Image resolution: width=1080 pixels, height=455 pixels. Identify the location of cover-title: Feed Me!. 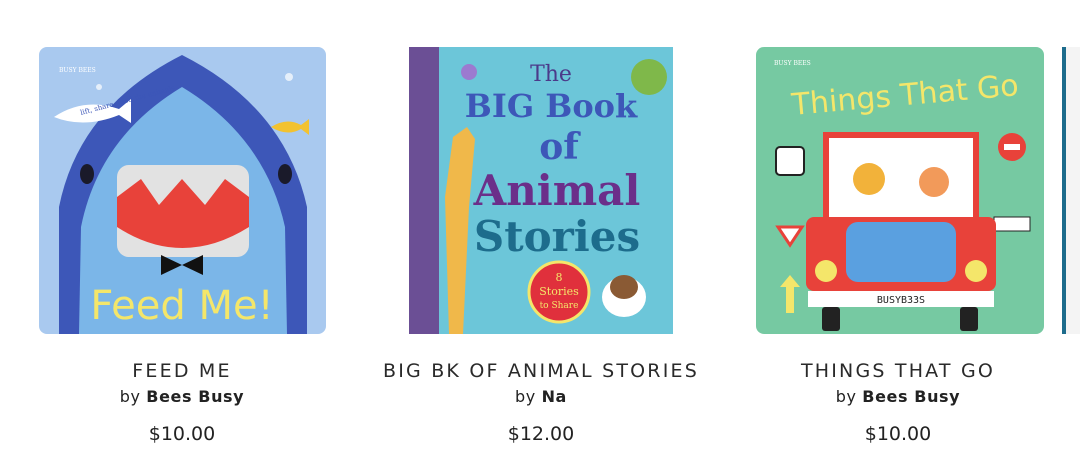
(181, 306).